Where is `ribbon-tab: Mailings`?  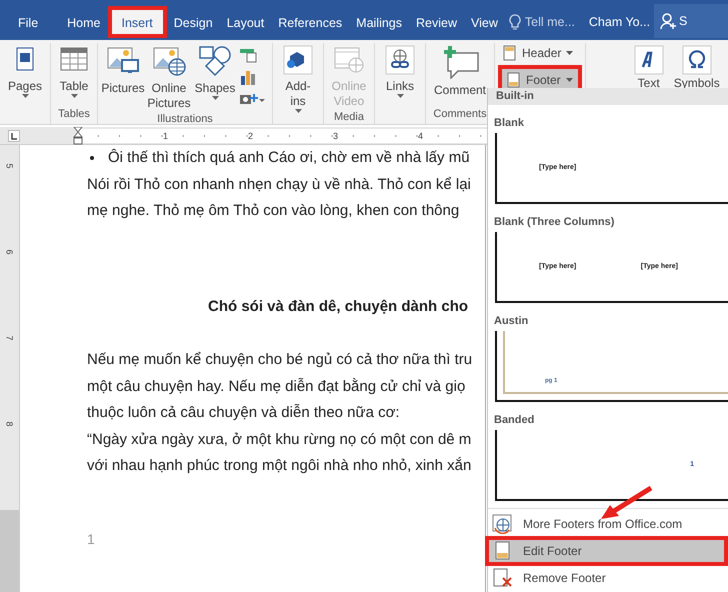
ribbon-tab: Mailings is located at coordinates (379, 22).